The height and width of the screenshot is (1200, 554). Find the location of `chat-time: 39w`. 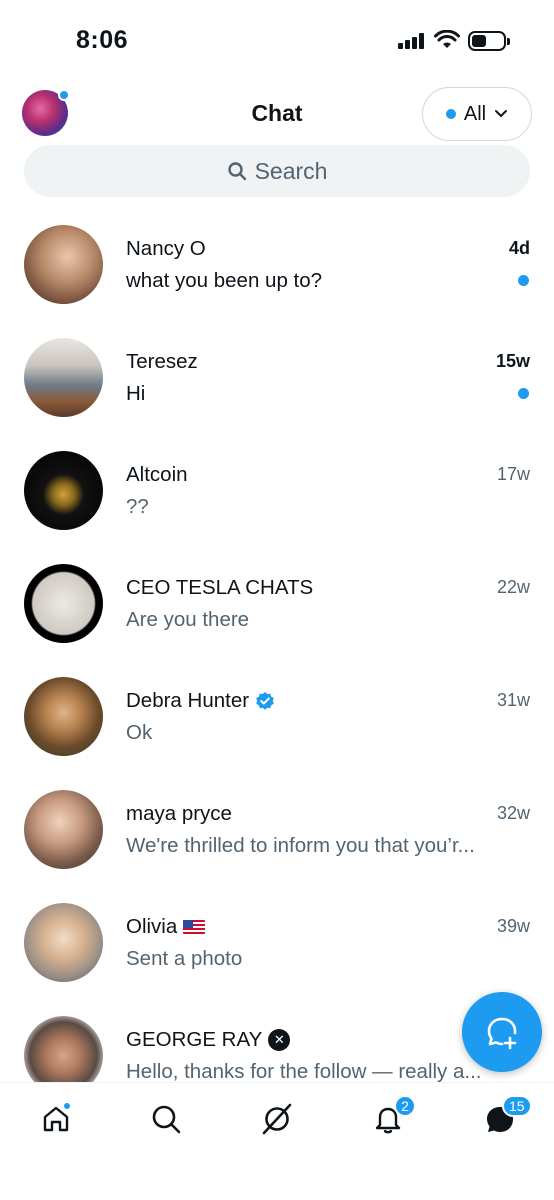

chat-time: 39w is located at coordinates (513, 926).